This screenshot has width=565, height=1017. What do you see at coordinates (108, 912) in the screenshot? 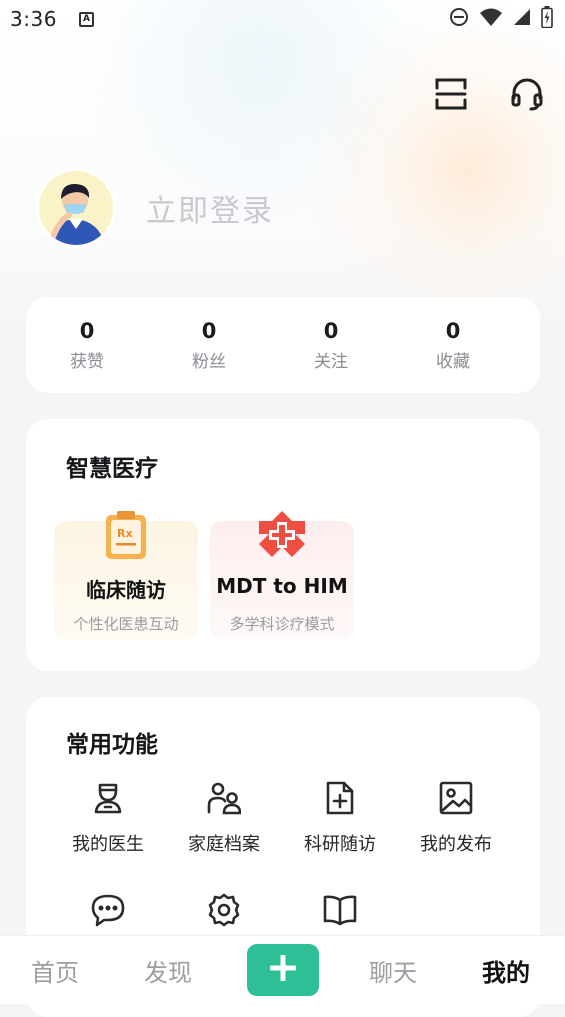
I see `chat-bubble-icon` at bounding box center [108, 912].